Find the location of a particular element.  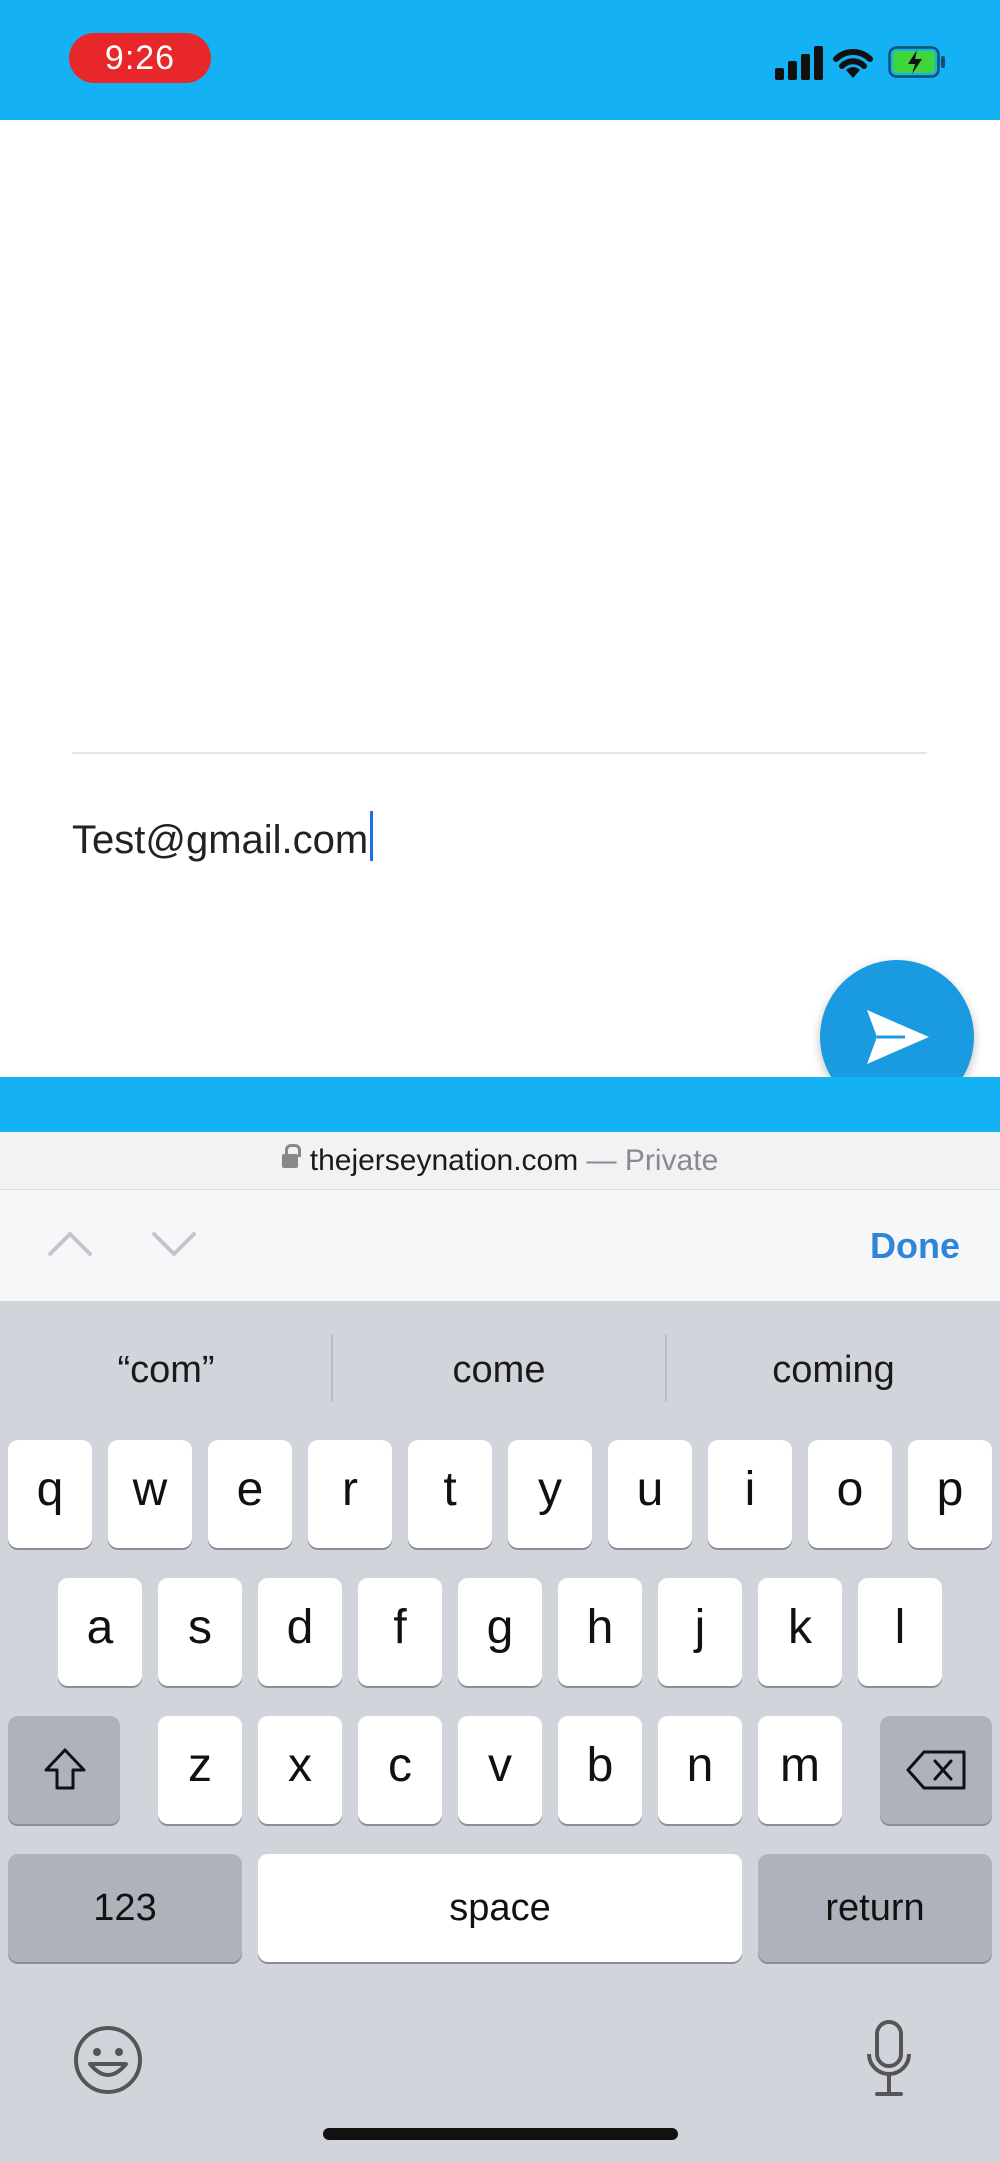

key-o: o is located at coordinates (850, 1494).